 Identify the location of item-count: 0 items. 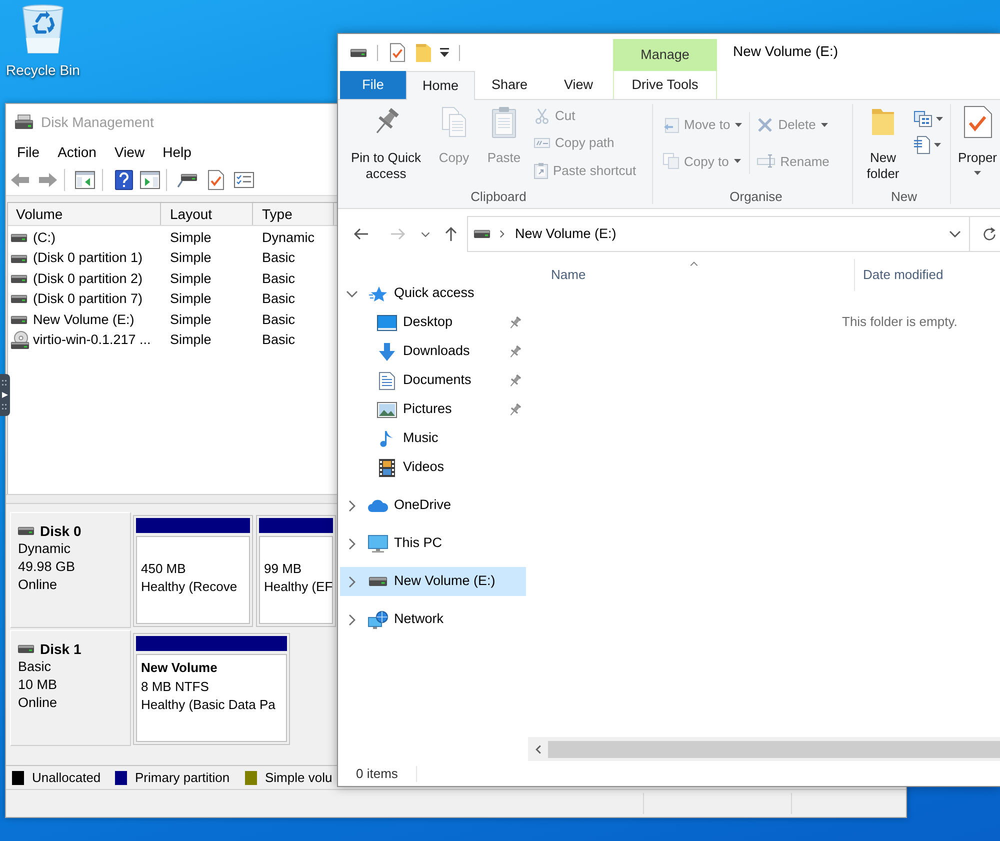
(377, 773).